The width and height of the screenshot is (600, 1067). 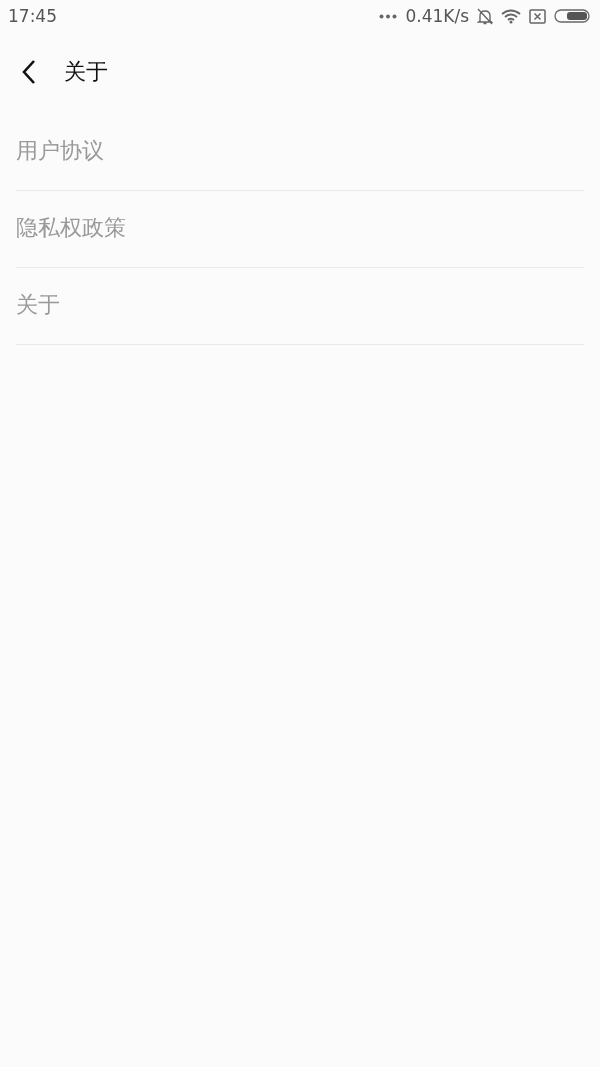 I want to click on network-speed: 0.41K/s, so click(x=437, y=16).